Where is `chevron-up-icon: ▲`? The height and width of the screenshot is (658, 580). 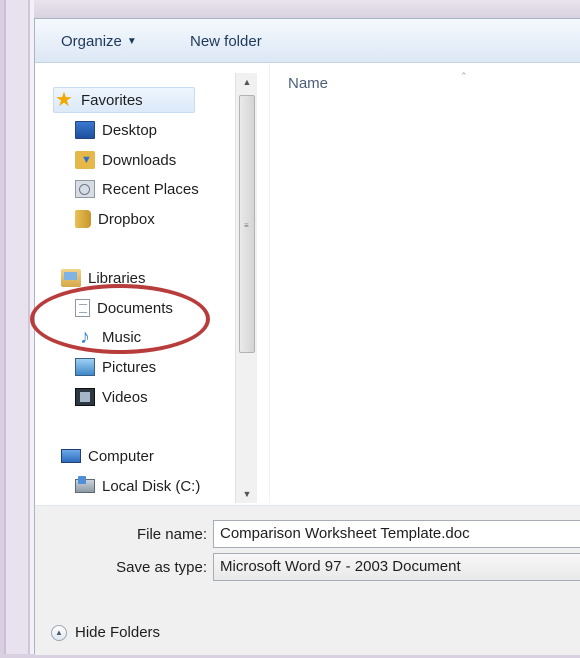 chevron-up-icon: ▲ is located at coordinates (59, 632).